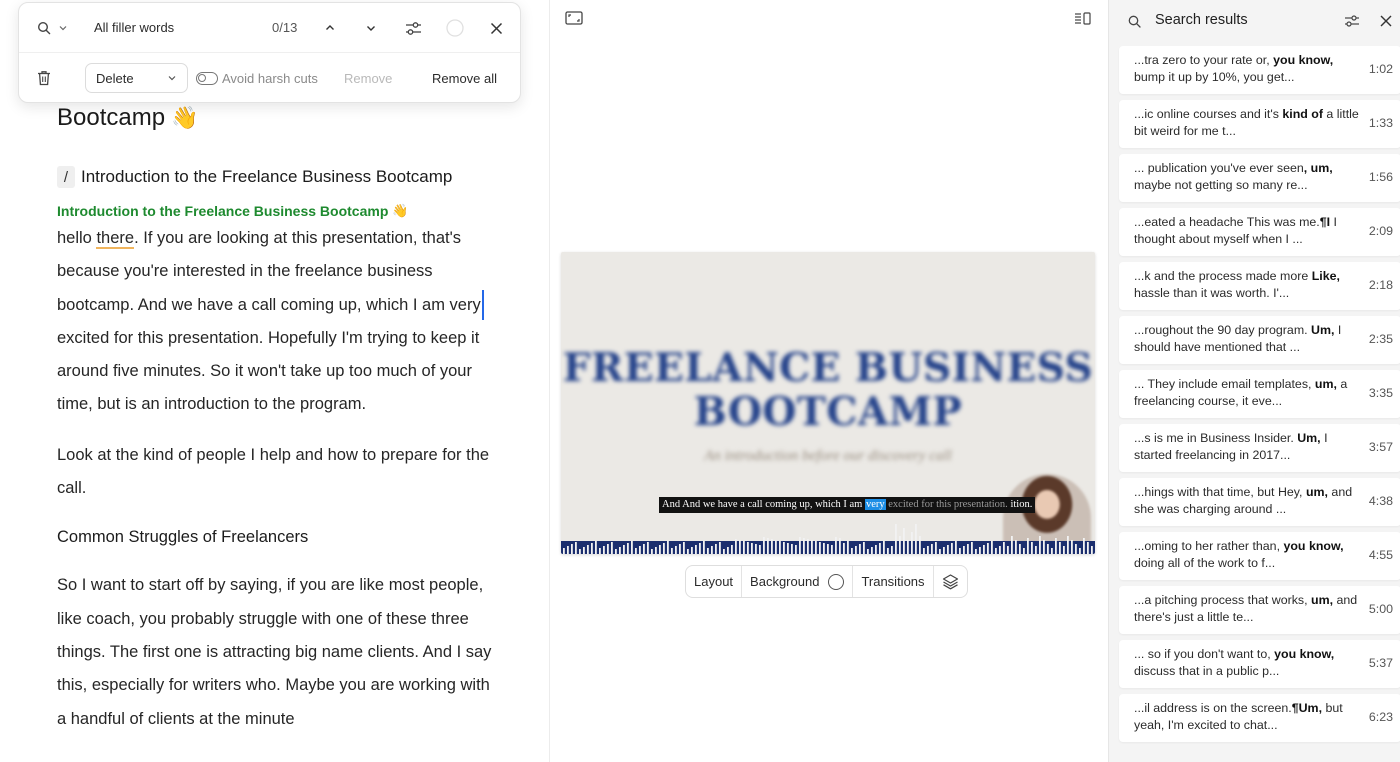  What do you see at coordinates (464, 78) in the screenshot?
I see `remove-all-button: Remove all` at bounding box center [464, 78].